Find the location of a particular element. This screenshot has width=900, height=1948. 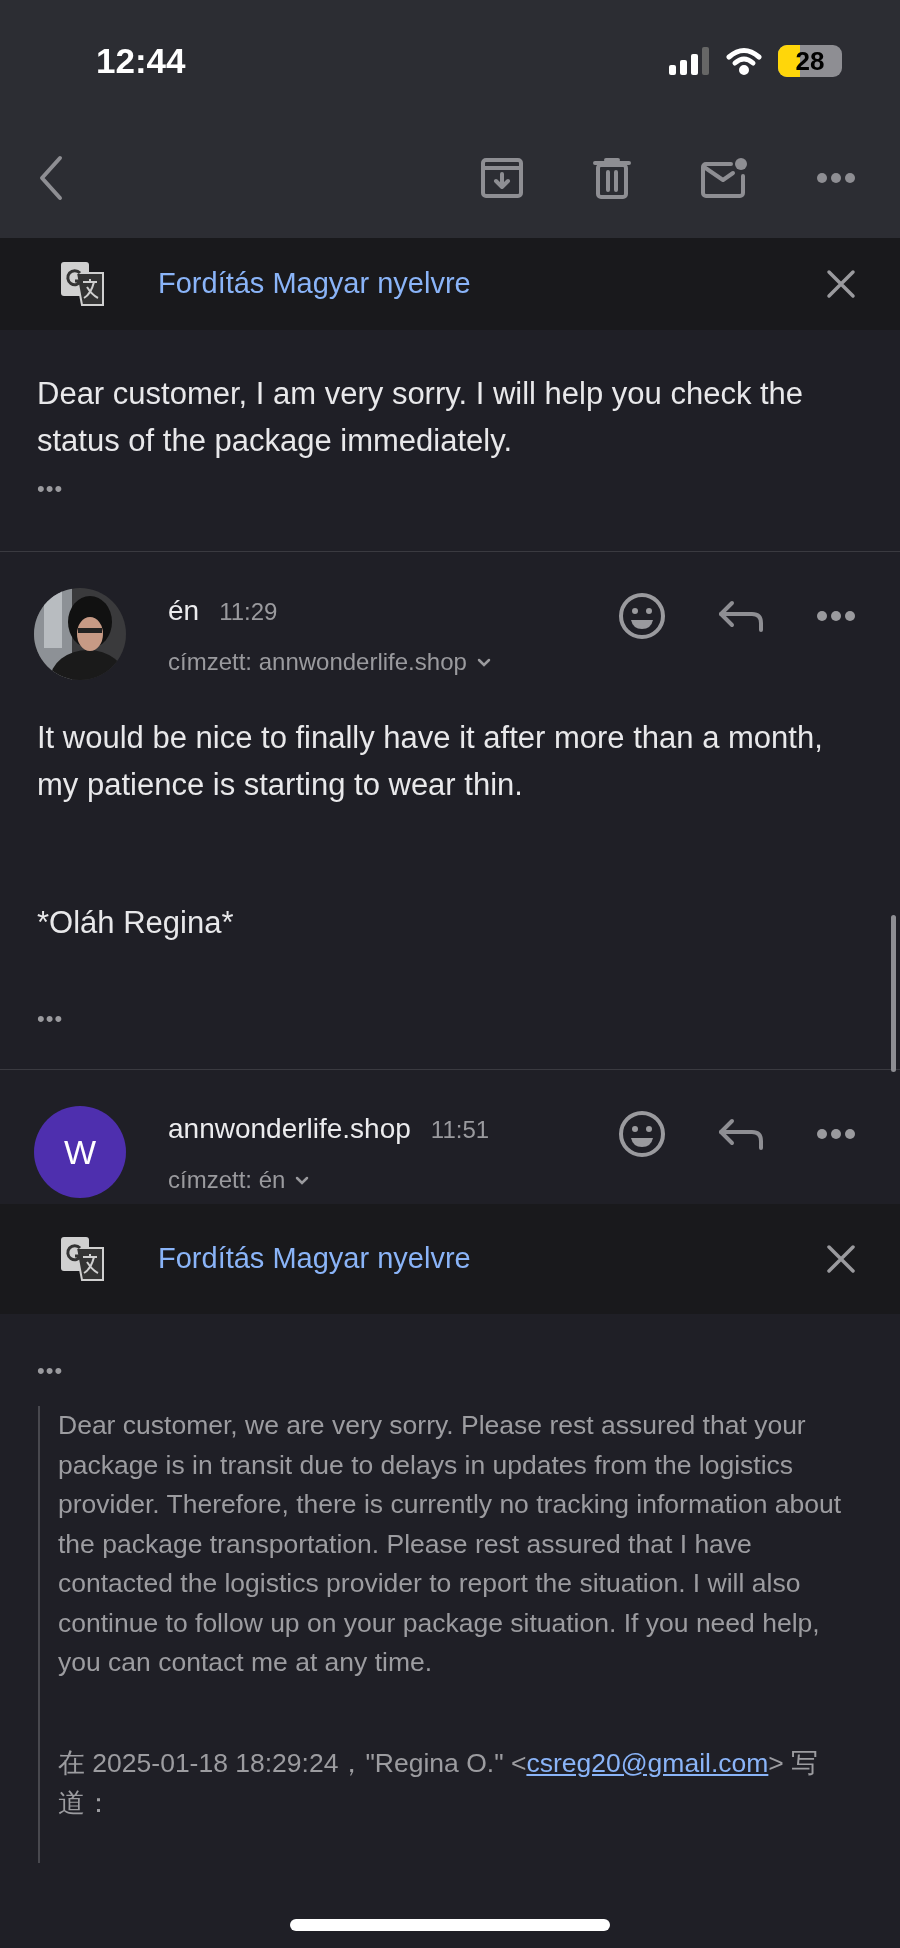

mail-unread-icon is located at coordinates (724, 178).